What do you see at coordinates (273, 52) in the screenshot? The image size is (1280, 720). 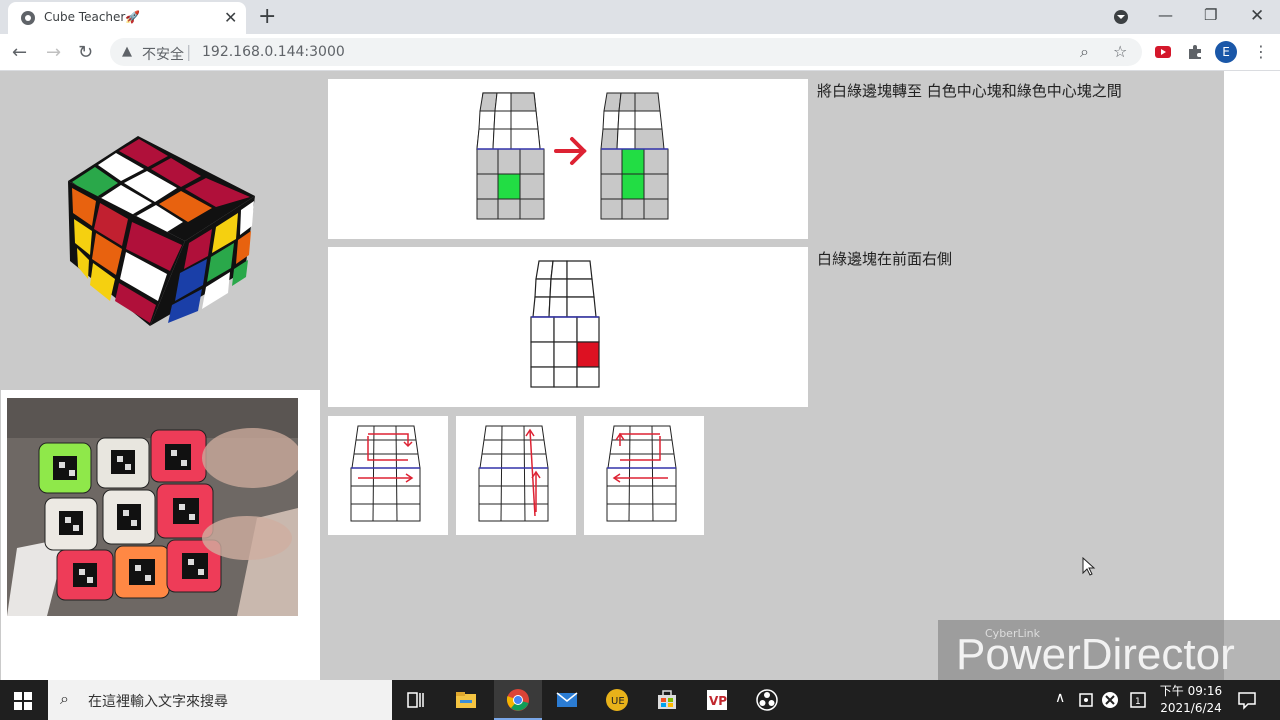 I see `url-text: 192.168.0.144:3000` at bounding box center [273, 52].